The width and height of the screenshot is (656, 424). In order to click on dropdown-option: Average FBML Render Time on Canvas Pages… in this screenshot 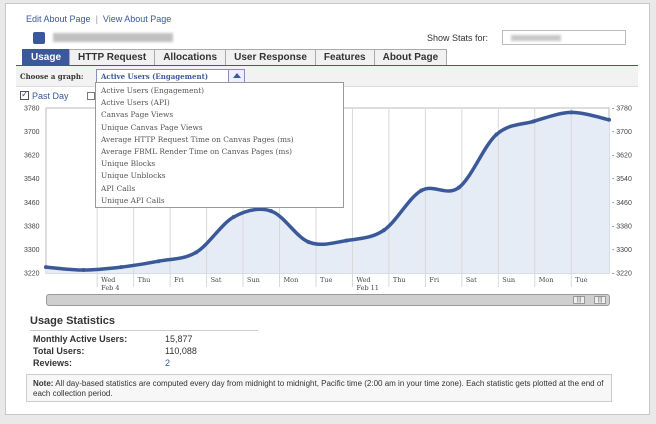, I will do `click(219, 152)`.